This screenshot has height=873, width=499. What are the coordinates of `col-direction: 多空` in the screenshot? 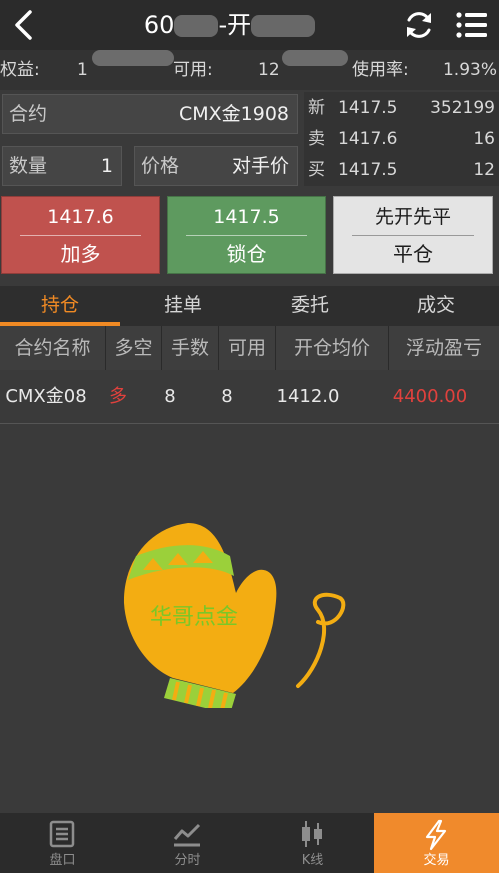 It's located at (134, 348).